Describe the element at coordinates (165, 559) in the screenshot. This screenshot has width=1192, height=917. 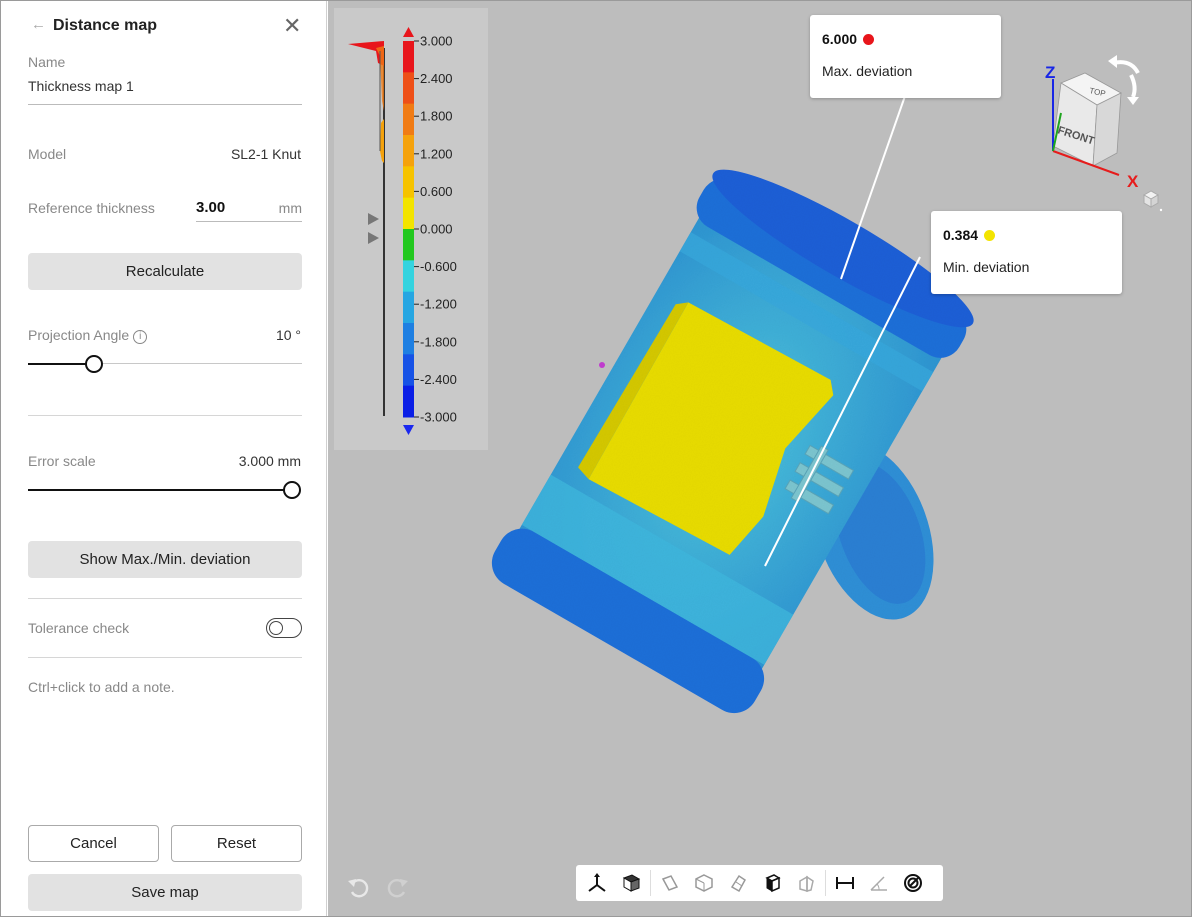
I see `show-deviation-button: Show Max./Min. deviation` at that location.